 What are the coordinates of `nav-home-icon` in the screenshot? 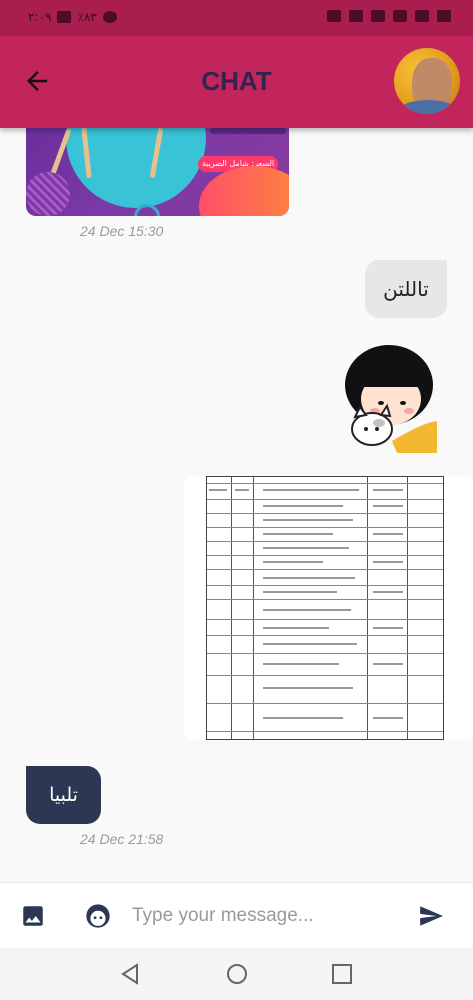 It's located at (237, 974).